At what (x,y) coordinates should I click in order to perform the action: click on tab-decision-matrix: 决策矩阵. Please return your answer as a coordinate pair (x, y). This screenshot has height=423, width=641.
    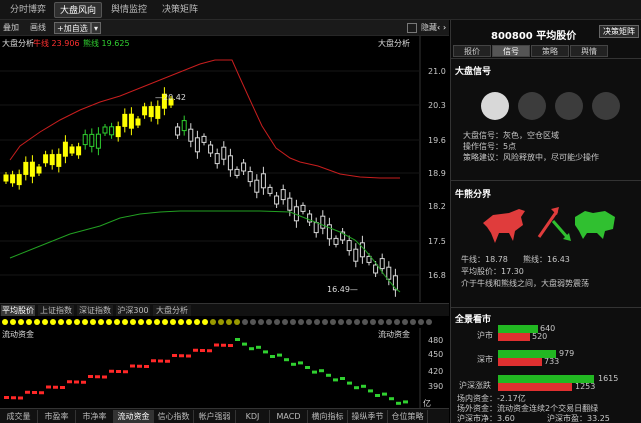
    Looking at the image, I should click on (180, 10).